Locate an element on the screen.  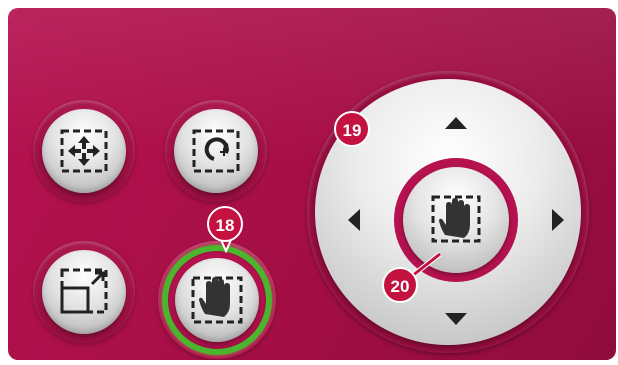
callout-18: 18 is located at coordinates (225, 224).